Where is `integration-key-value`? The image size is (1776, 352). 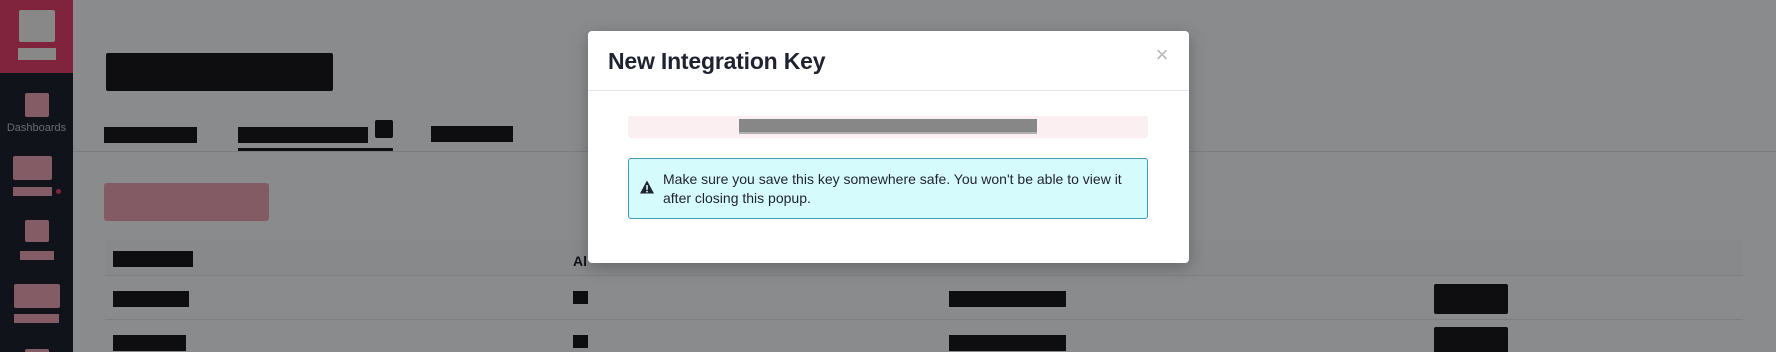 integration-key-value is located at coordinates (888, 127).